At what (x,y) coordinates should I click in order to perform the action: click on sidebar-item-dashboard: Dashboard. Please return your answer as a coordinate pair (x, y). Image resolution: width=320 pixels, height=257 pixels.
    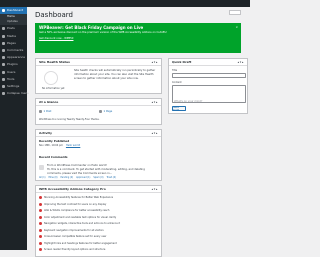
    Looking at the image, I should click on (13, 11).